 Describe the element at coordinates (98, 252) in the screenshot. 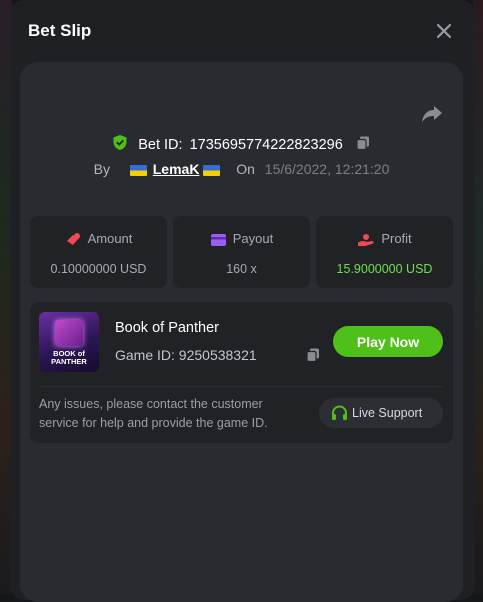

I see `stat-amount: Amount 0.10000000 USD` at that location.